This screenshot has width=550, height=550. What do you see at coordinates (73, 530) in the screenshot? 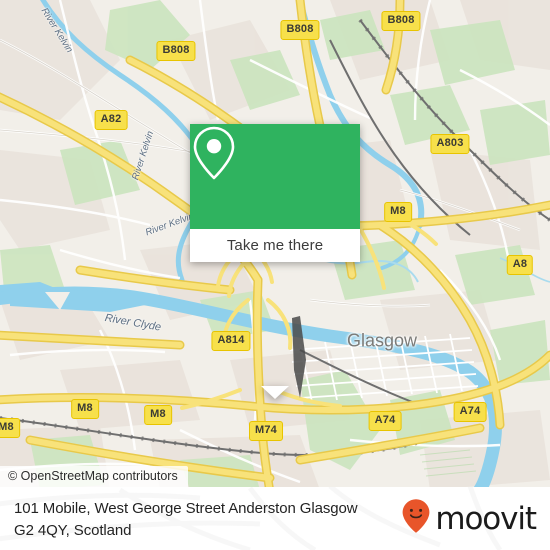
I see `address-line-2: G2 4QY, Scotland` at bounding box center [73, 530].